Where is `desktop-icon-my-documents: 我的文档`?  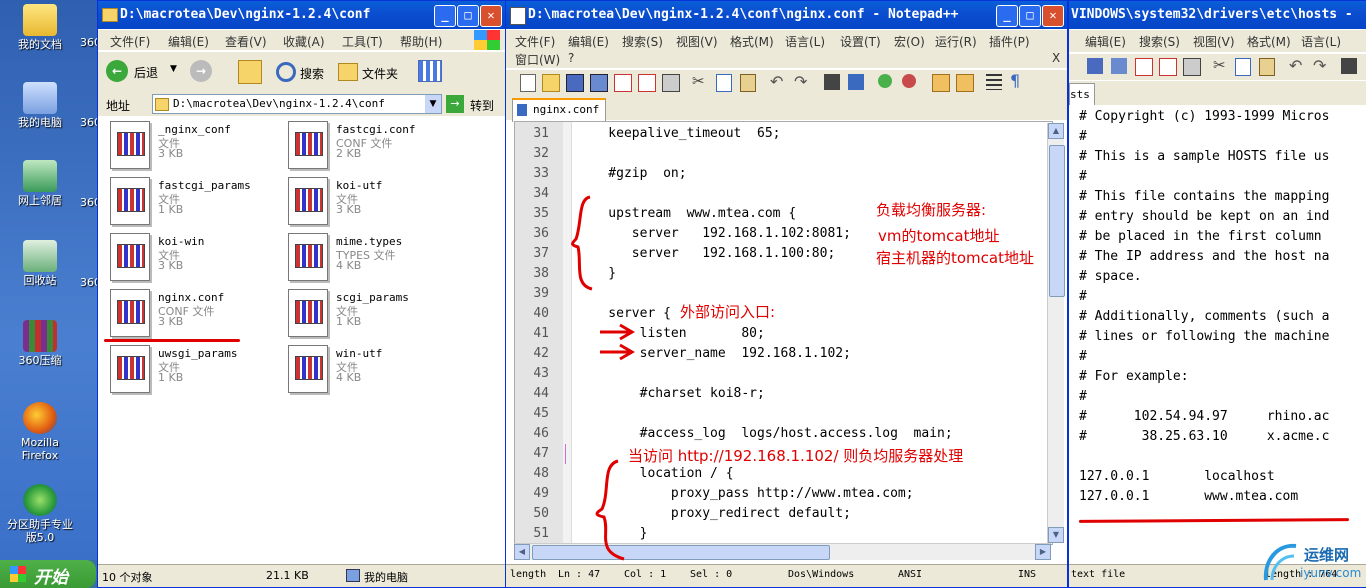 desktop-icon-my-documents: 我的文档 is located at coordinates (40, 27).